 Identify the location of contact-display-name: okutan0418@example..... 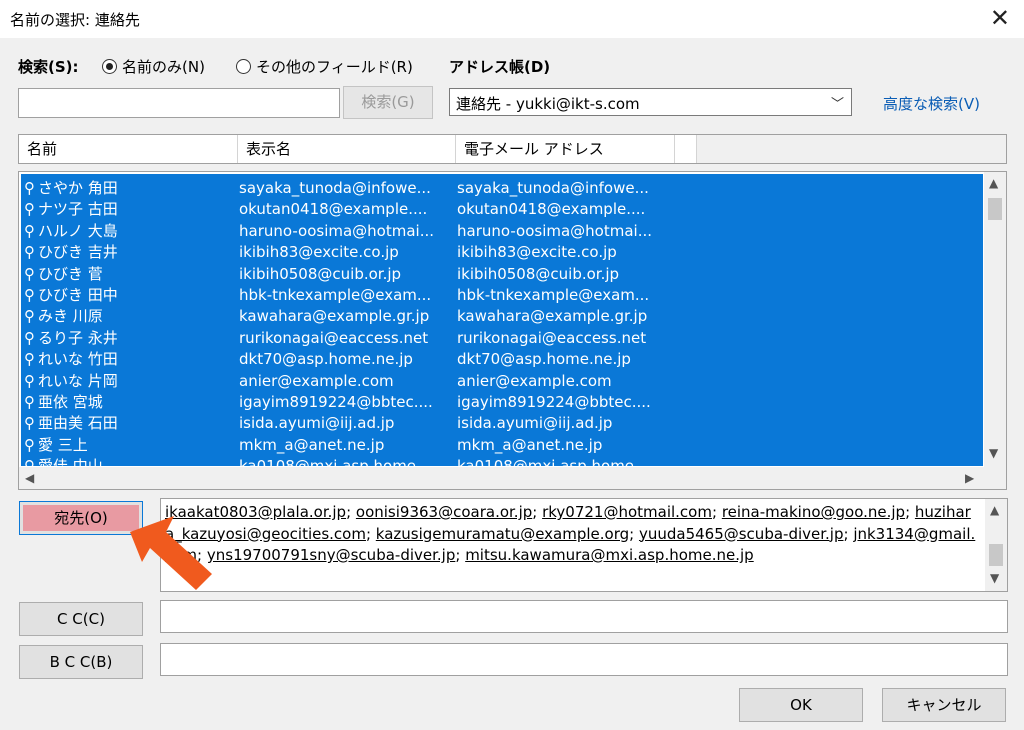
(333, 209).